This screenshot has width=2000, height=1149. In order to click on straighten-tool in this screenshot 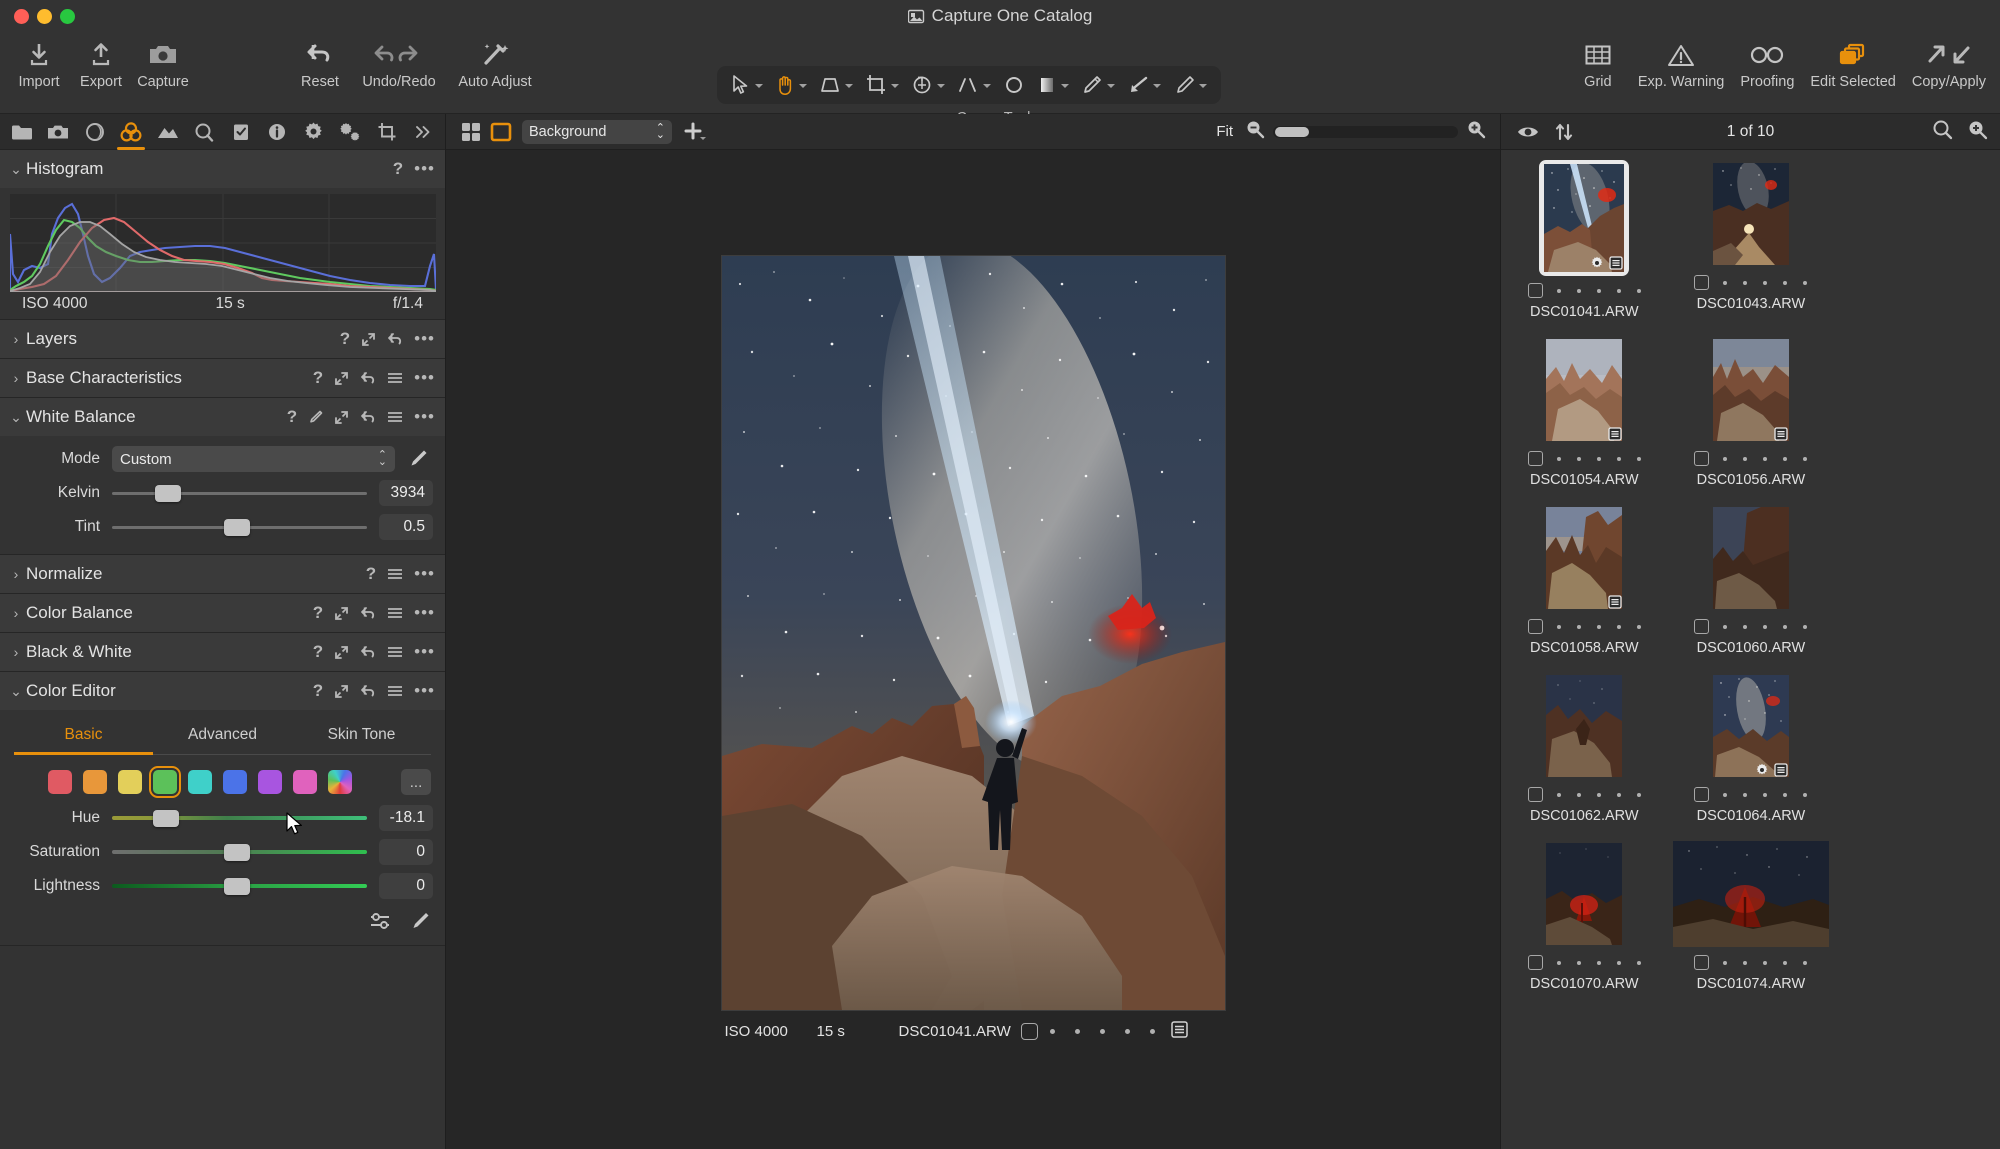, I will do `click(974, 85)`.